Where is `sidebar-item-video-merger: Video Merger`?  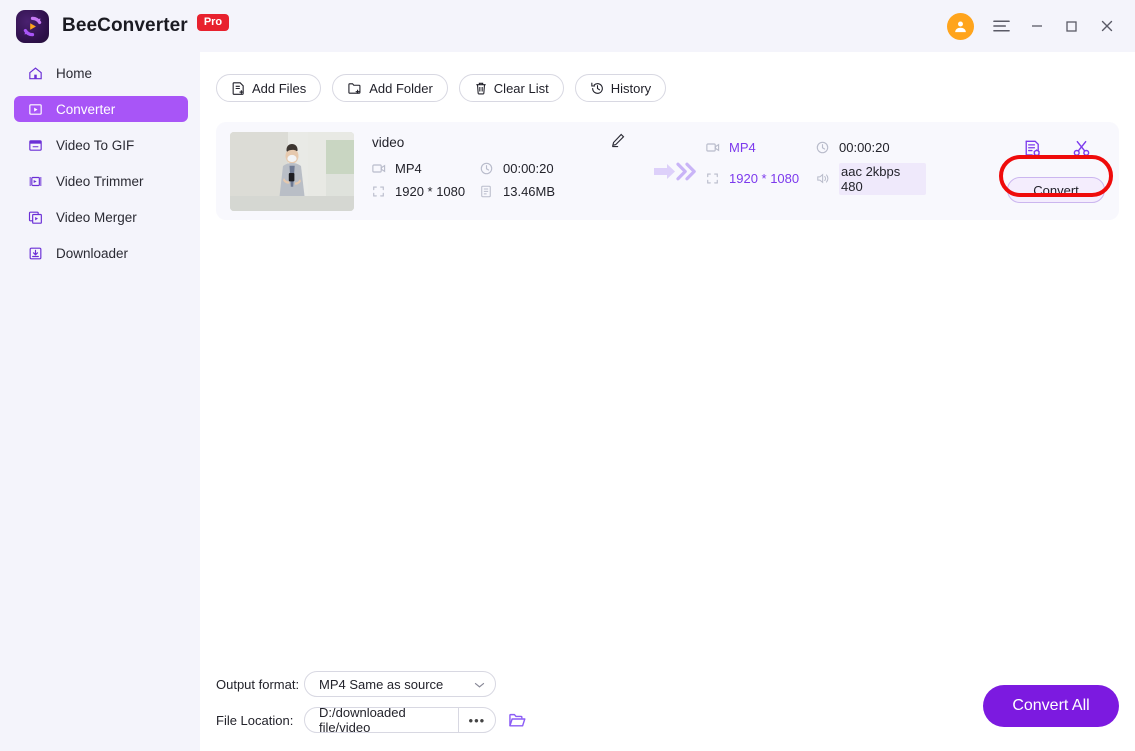 sidebar-item-video-merger: Video Merger is located at coordinates (101, 217).